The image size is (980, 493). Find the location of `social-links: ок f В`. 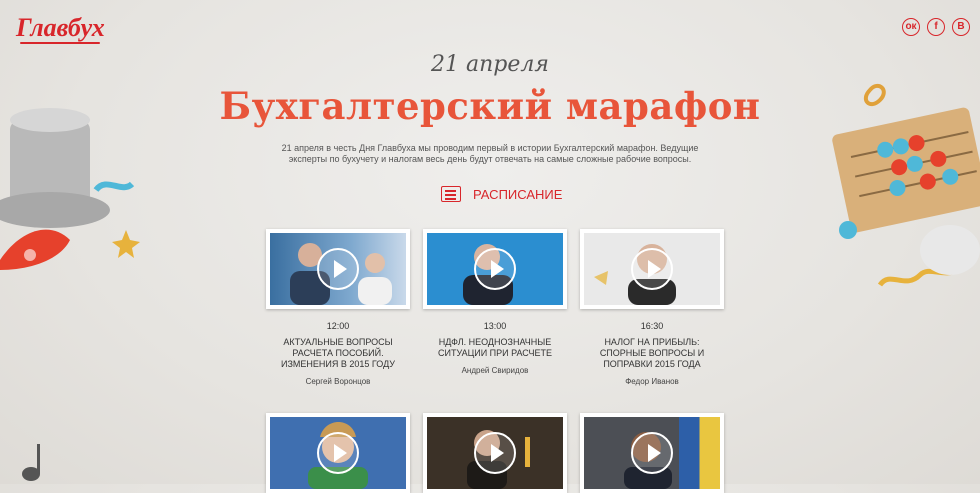

social-links: ок f В is located at coordinates (936, 27).